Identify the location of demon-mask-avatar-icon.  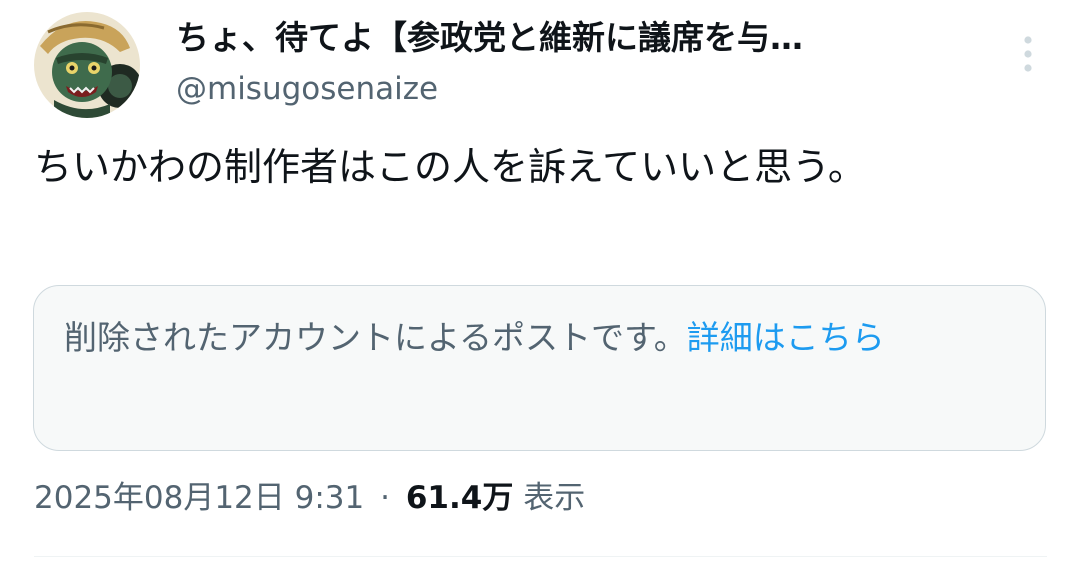
(87, 65).